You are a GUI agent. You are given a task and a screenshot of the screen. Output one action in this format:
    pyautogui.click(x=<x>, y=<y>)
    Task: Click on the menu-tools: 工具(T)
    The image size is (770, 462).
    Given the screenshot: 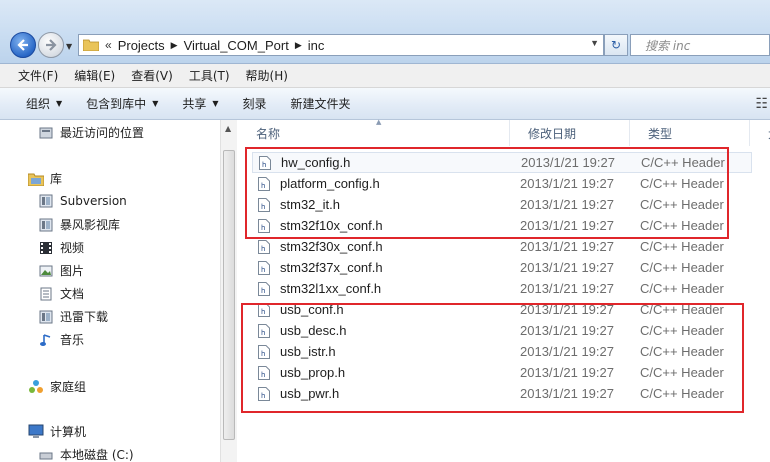 What is the action you would take?
    pyautogui.click(x=209, y=75)
    